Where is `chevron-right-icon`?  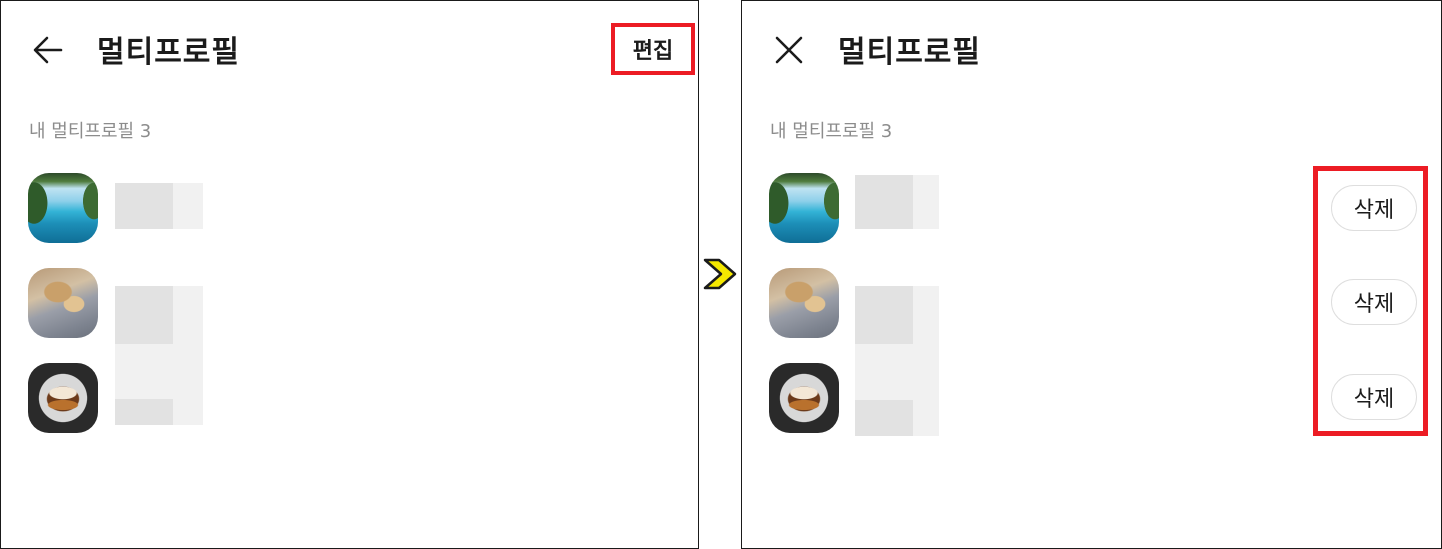 chevron-right-icon is located at coordinates (720, 274).